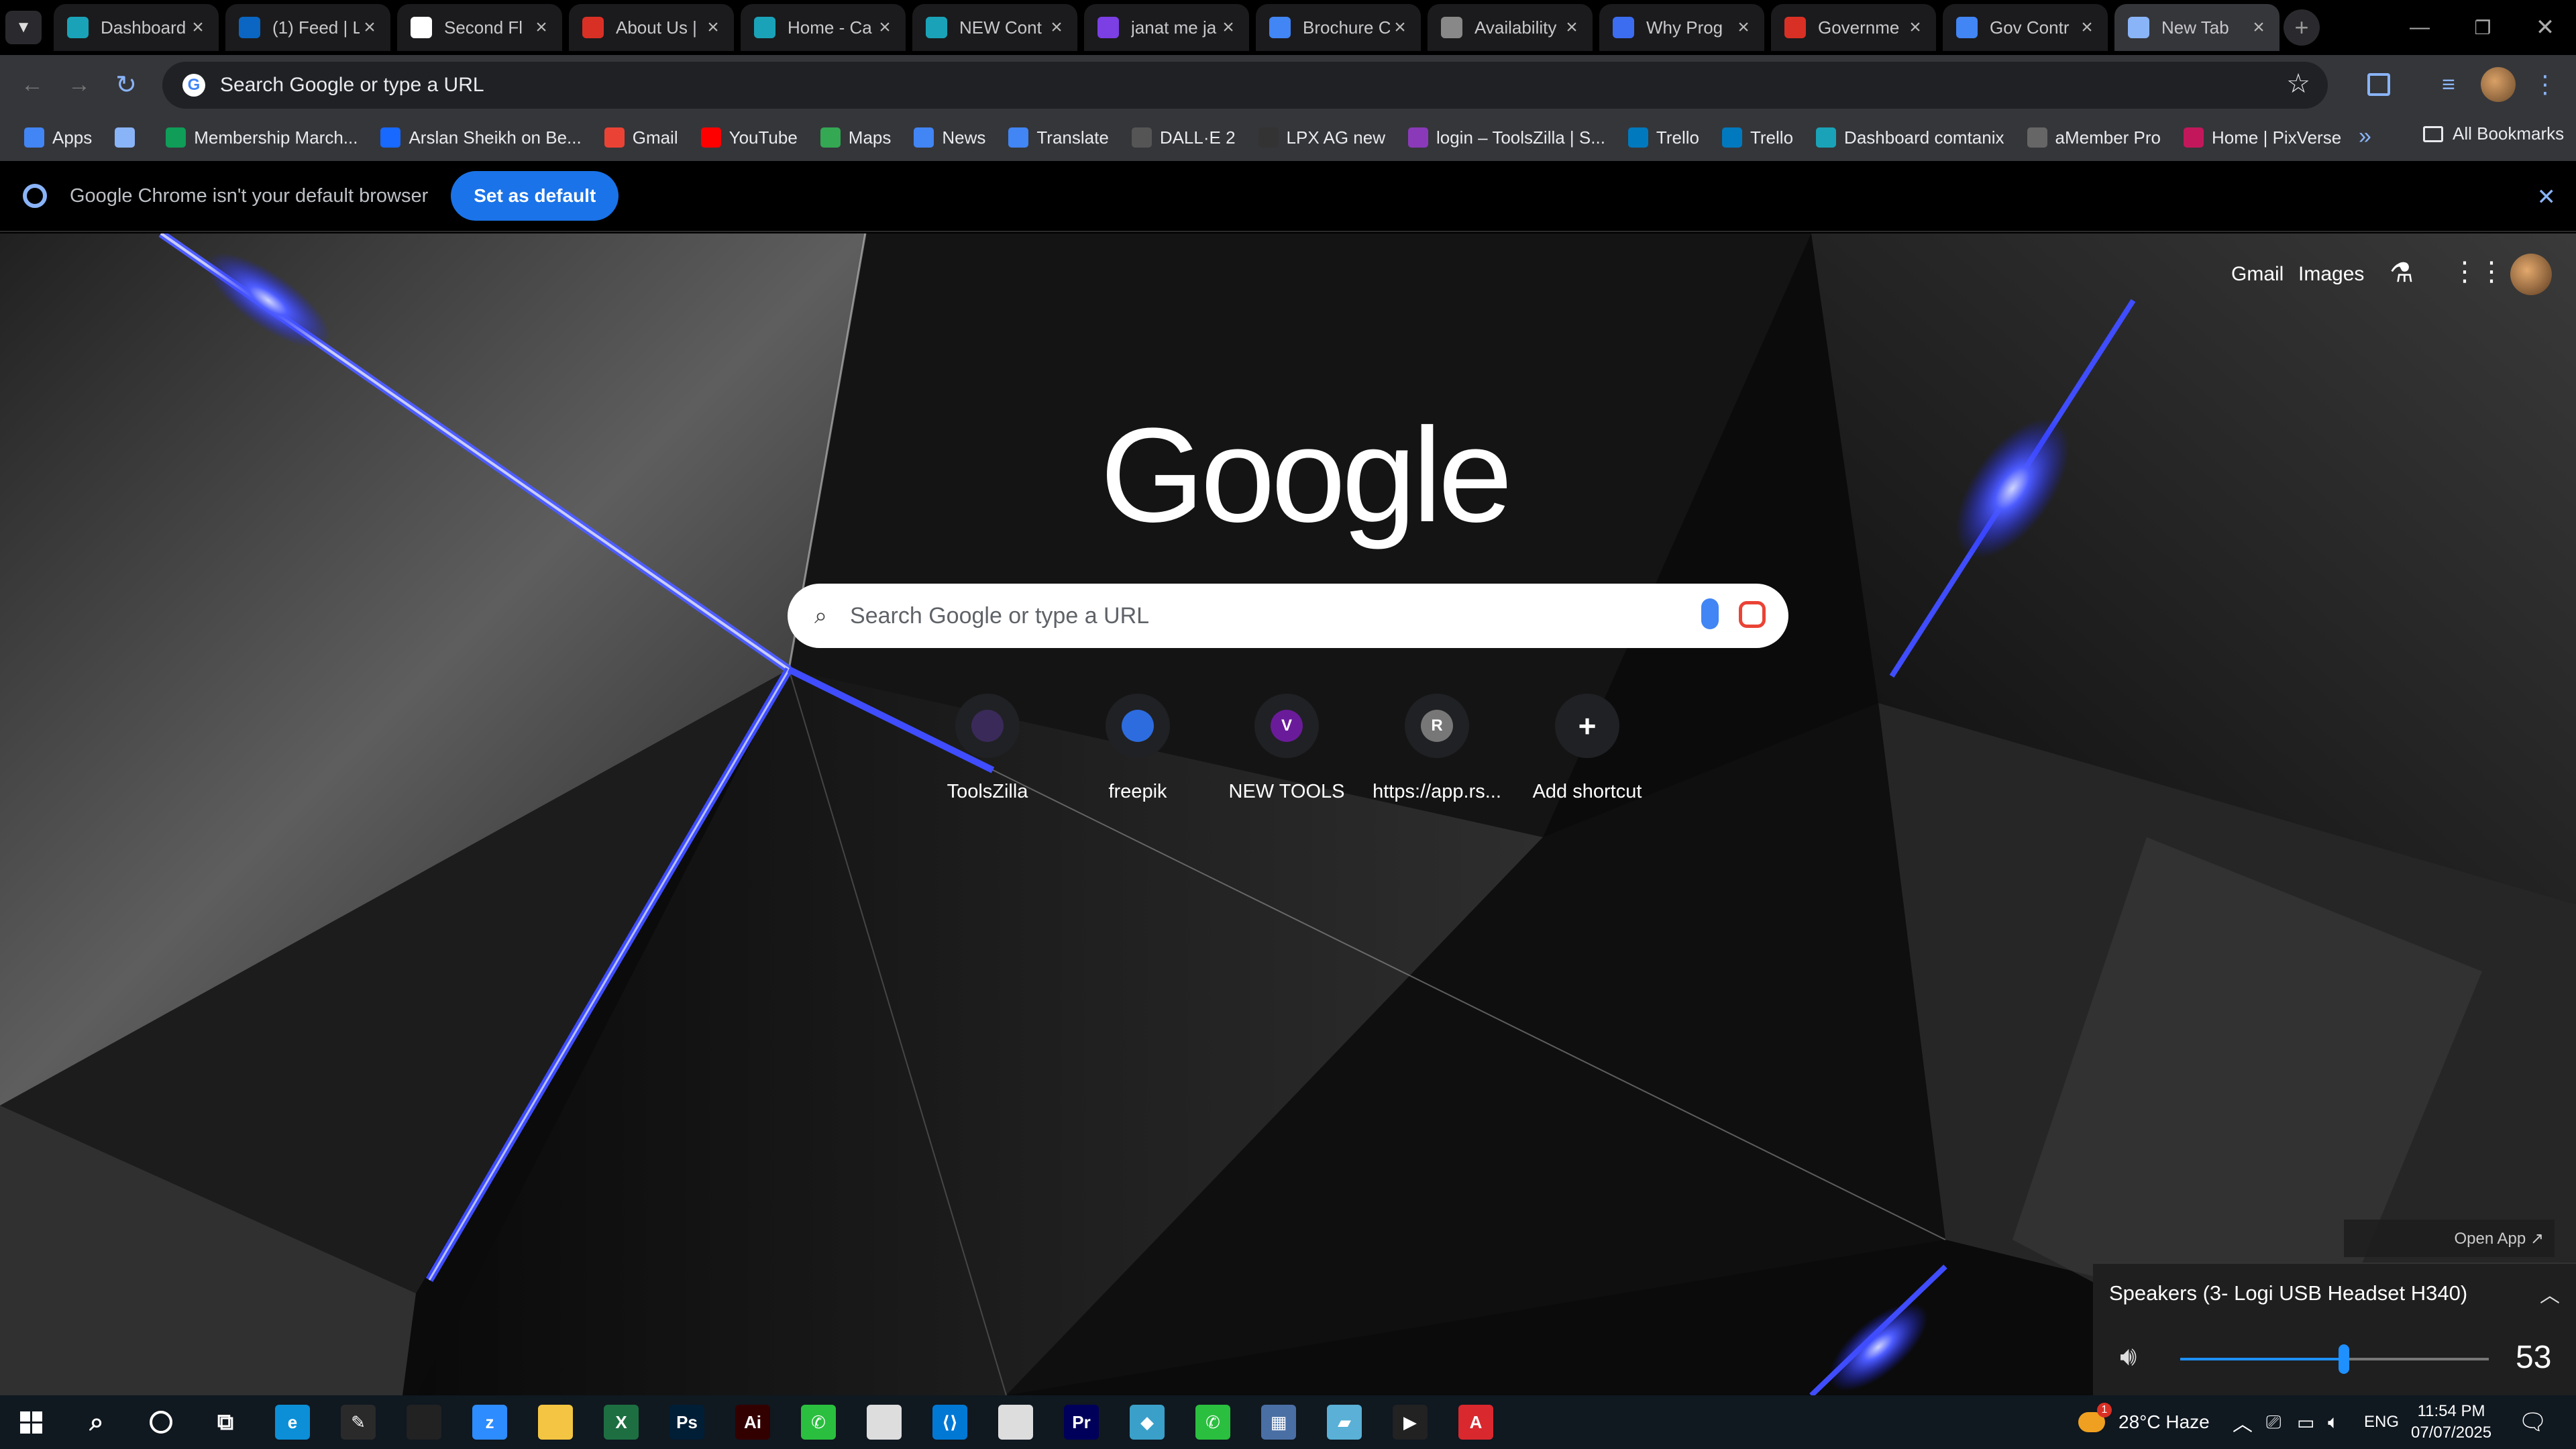 The image size is (2576, 1449). Describe the element at coordinates (823, 27) in the screenshot. I see `tab-5: Home - Ca ×` at that location.